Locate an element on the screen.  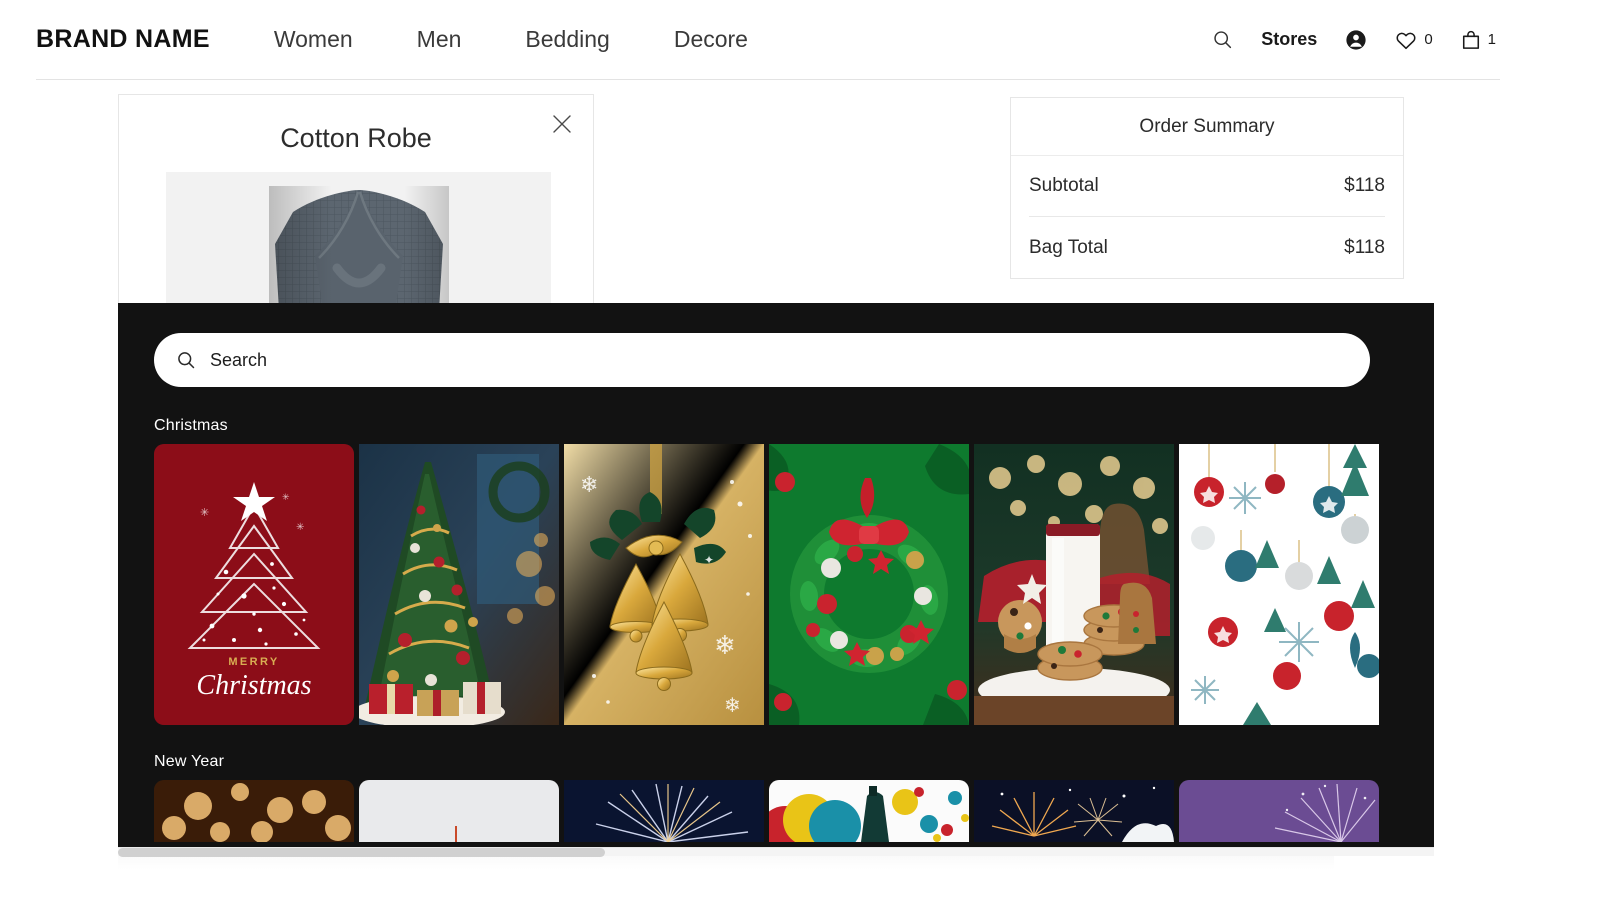
ornament-pattern-art is located at coordinates (1279, 584).